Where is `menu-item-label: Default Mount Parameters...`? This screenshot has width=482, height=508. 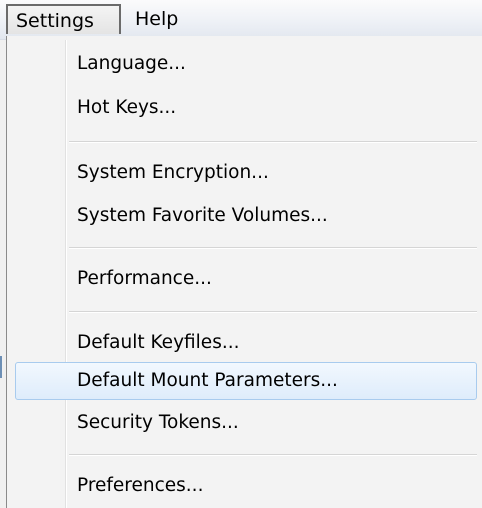
menu-item-label: Default Mount Parameters... is located at coordinates (207, 380).